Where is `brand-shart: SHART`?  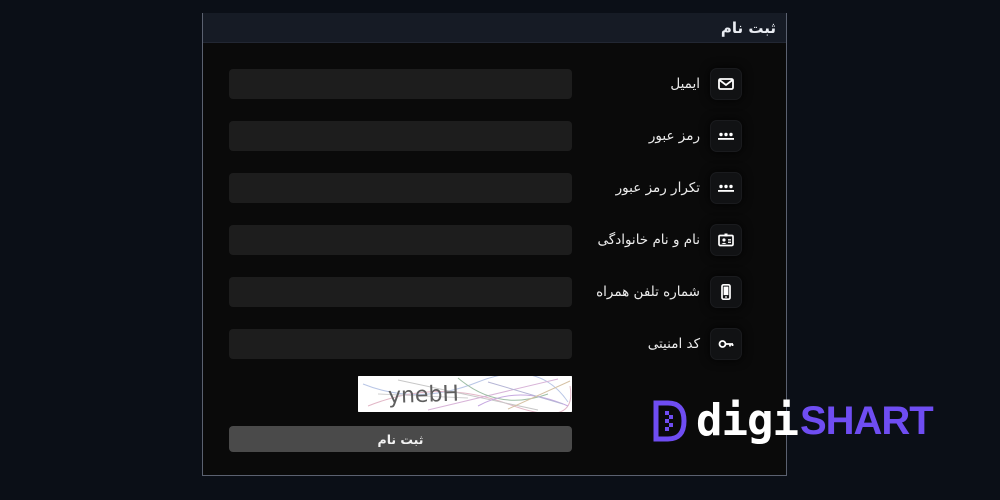 brand-shart: SHART is located at coordinates (866, 421).